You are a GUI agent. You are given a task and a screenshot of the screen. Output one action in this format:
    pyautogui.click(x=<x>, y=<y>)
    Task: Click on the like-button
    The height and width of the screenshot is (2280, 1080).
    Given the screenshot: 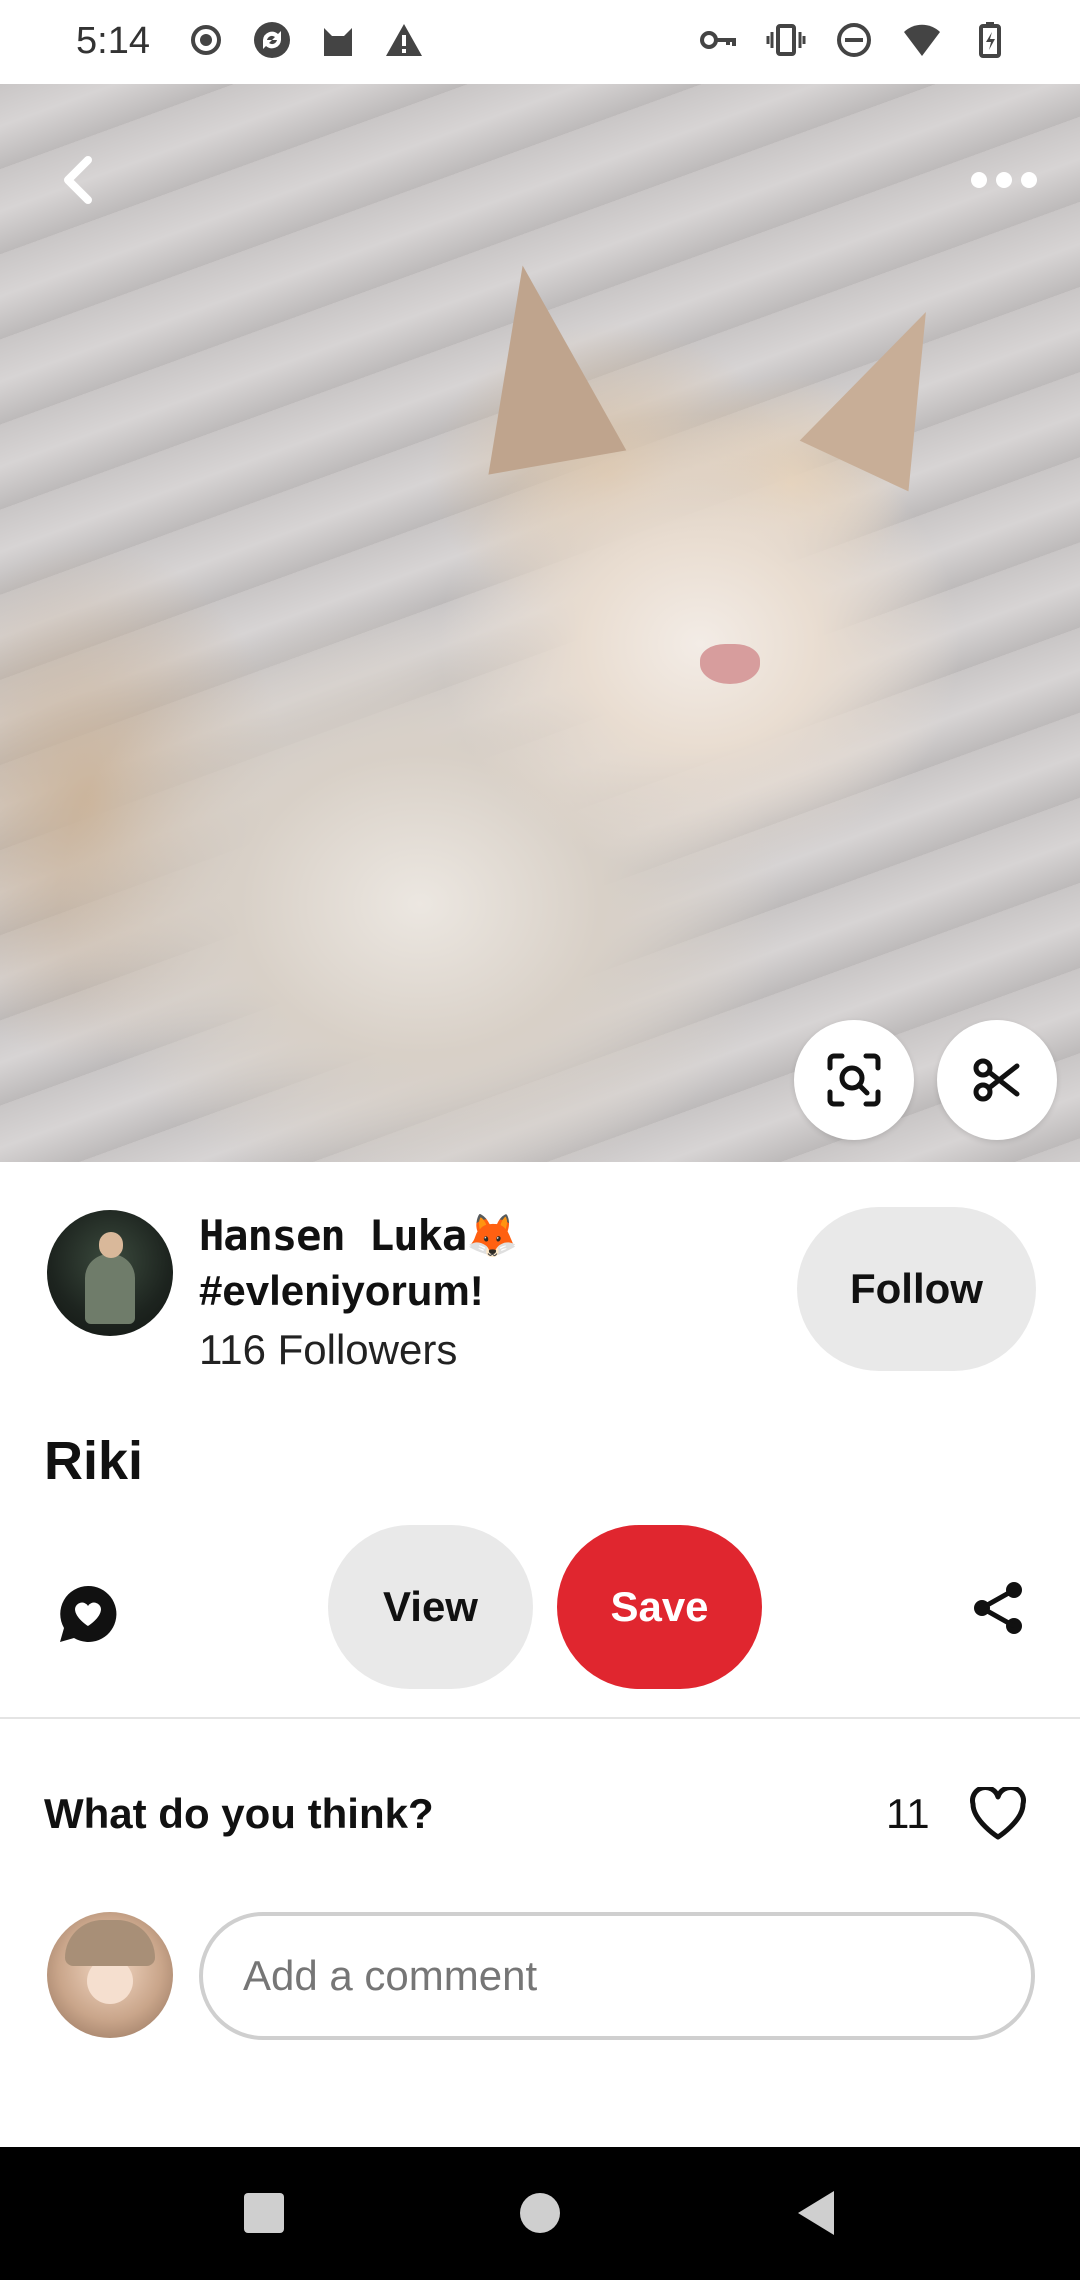 What is the action you would take?
    pyautogui.click(x=998, y=1814)
    